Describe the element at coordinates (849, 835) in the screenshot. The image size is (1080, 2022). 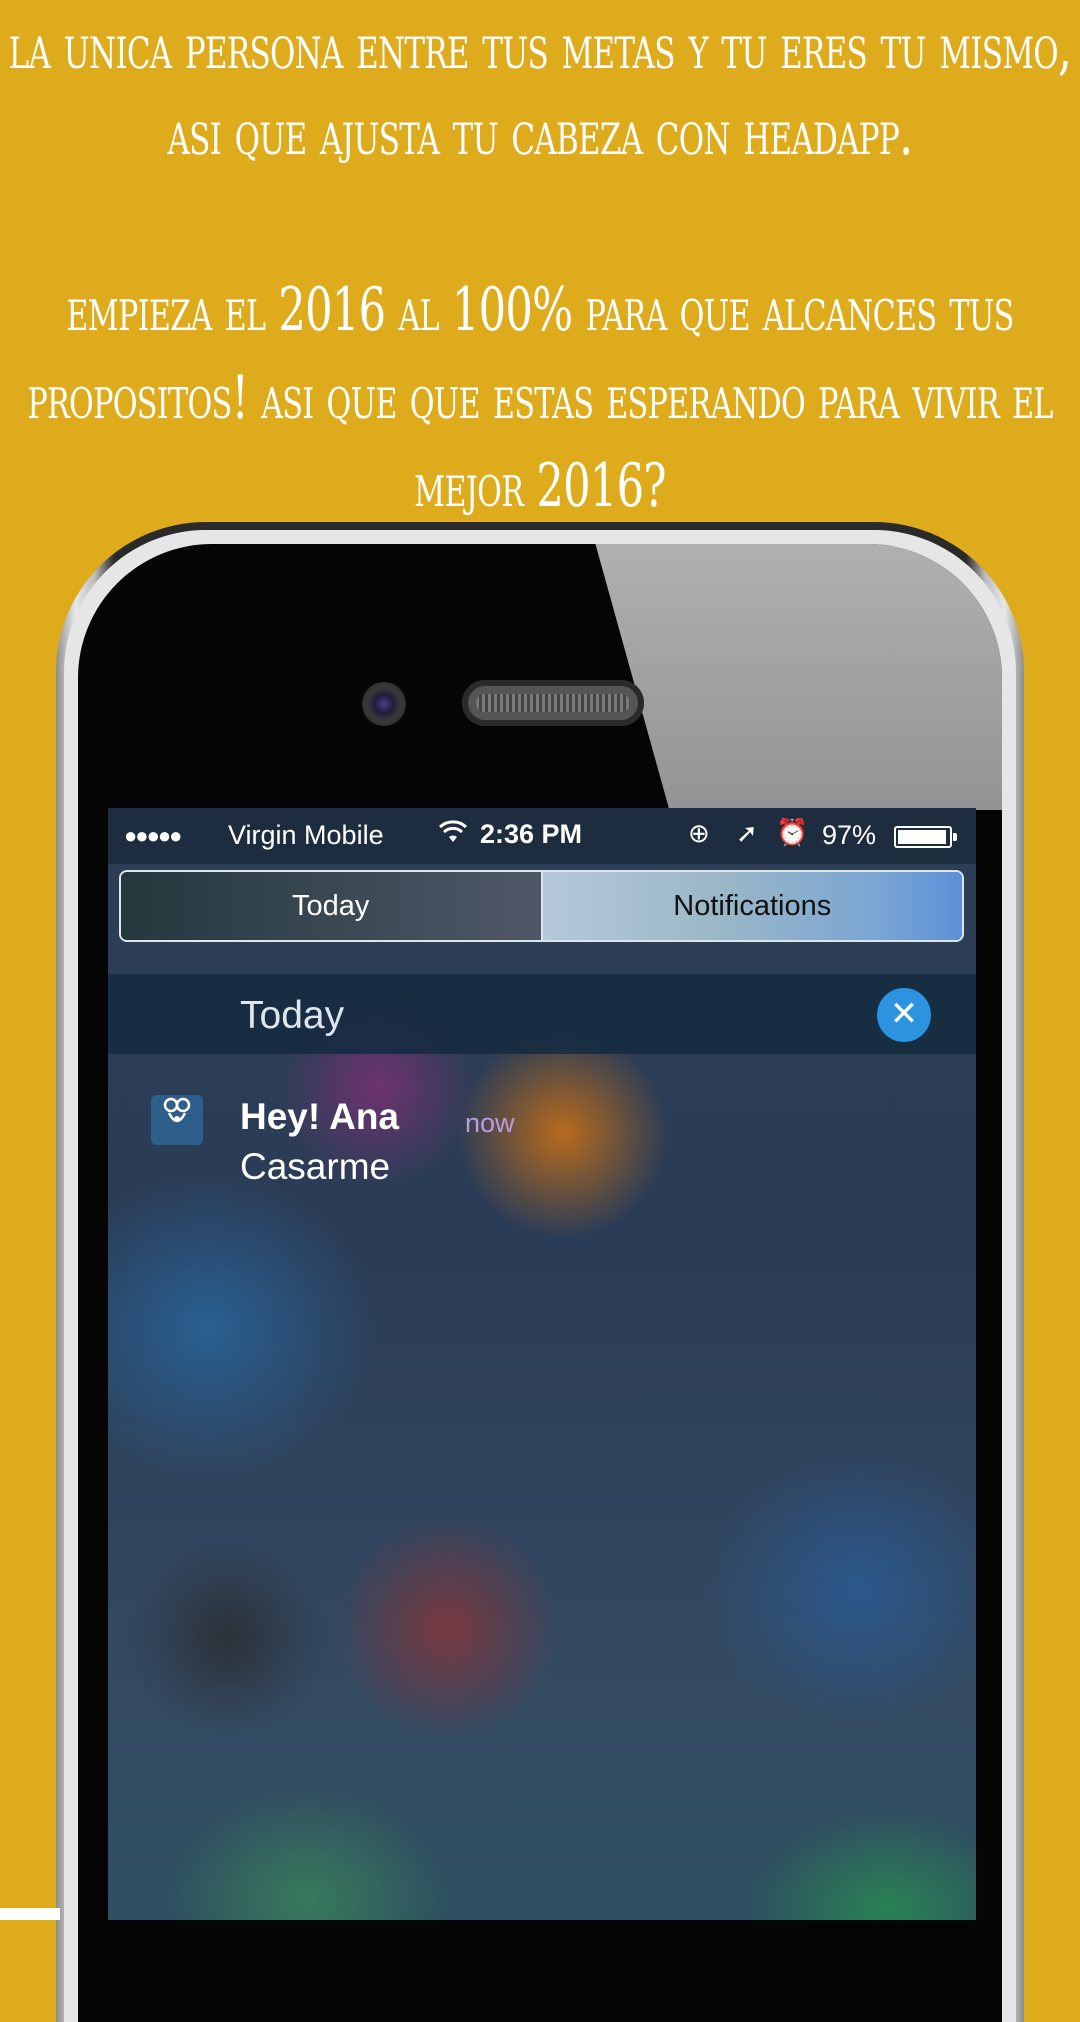
I see `battery-percent: 97%` at that location.